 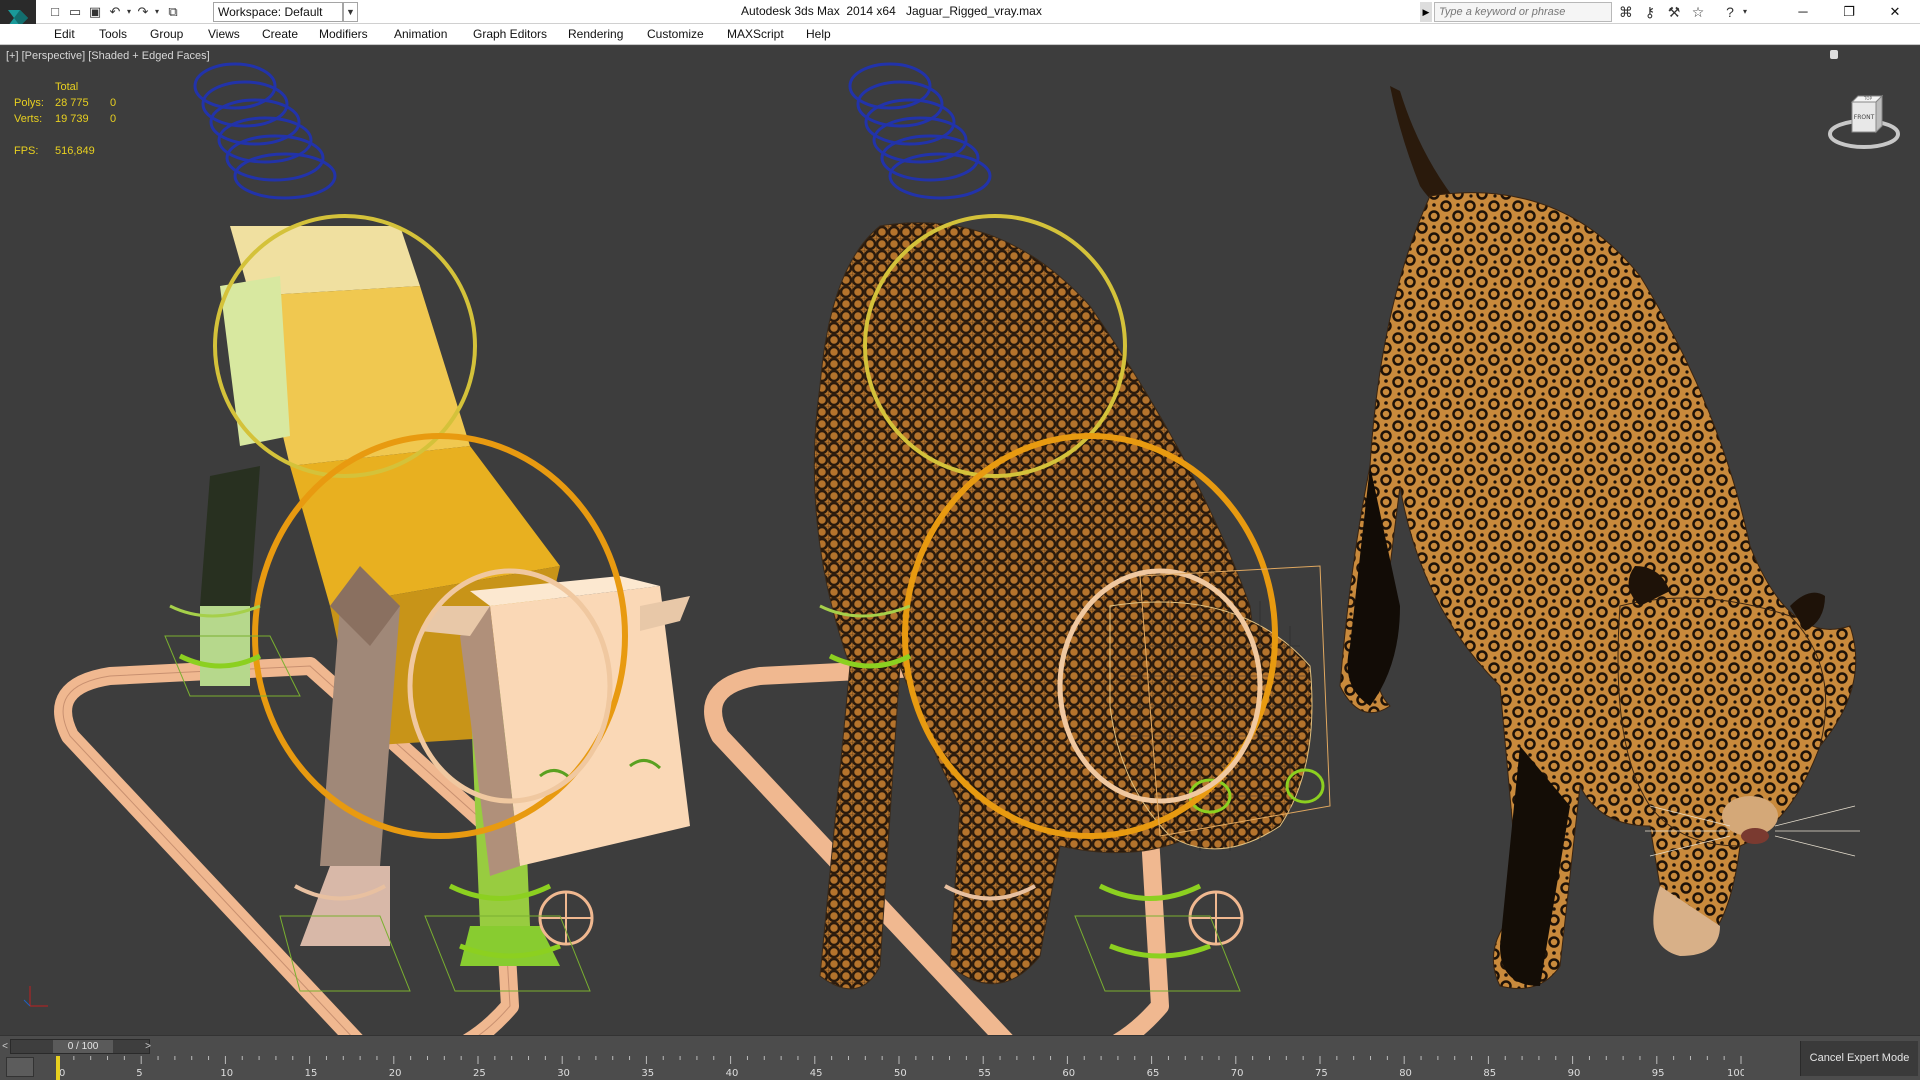 What do you see at coordinates (1745, 12) in the screenshot?
I see `help-dropdown-icon: ▾` at bounding box center [1745, 12].